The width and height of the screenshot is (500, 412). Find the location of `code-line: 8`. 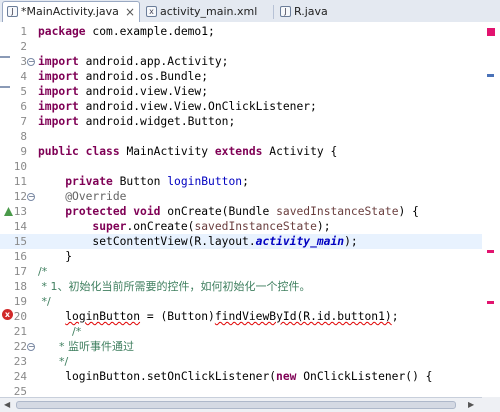

code-line: 8 is located at coordinates (250, 136).